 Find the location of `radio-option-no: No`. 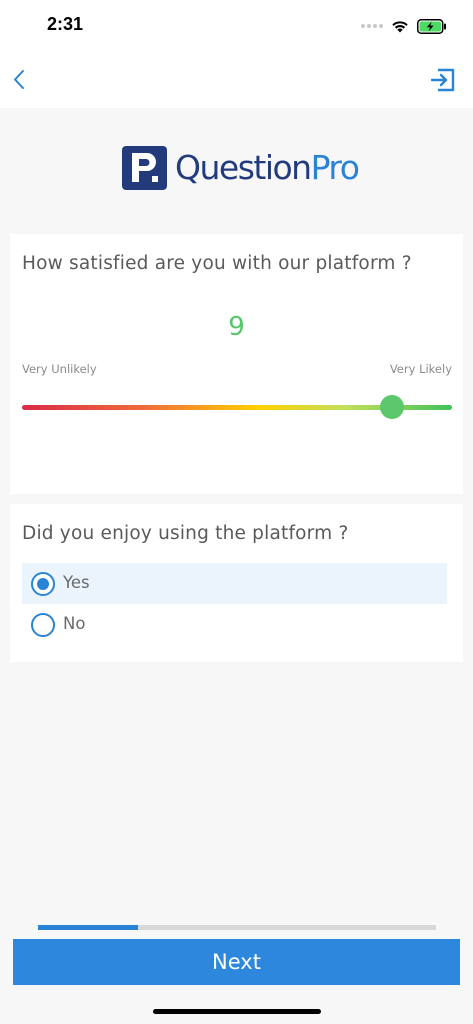

radio-option-no: No is located at coordinates (234, 624).